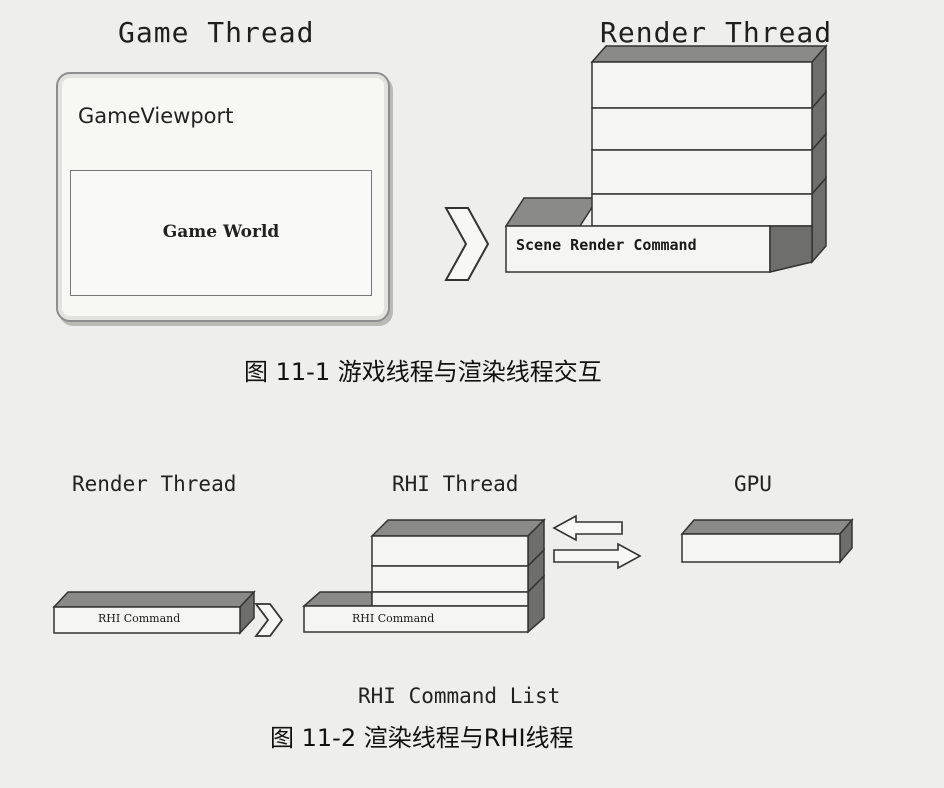 The width and height of the screenshot is (944, 788). Describe the element at coordinates (393, 618) in the screenshot. I see `rhi-command-label: RHI Command` at that location.